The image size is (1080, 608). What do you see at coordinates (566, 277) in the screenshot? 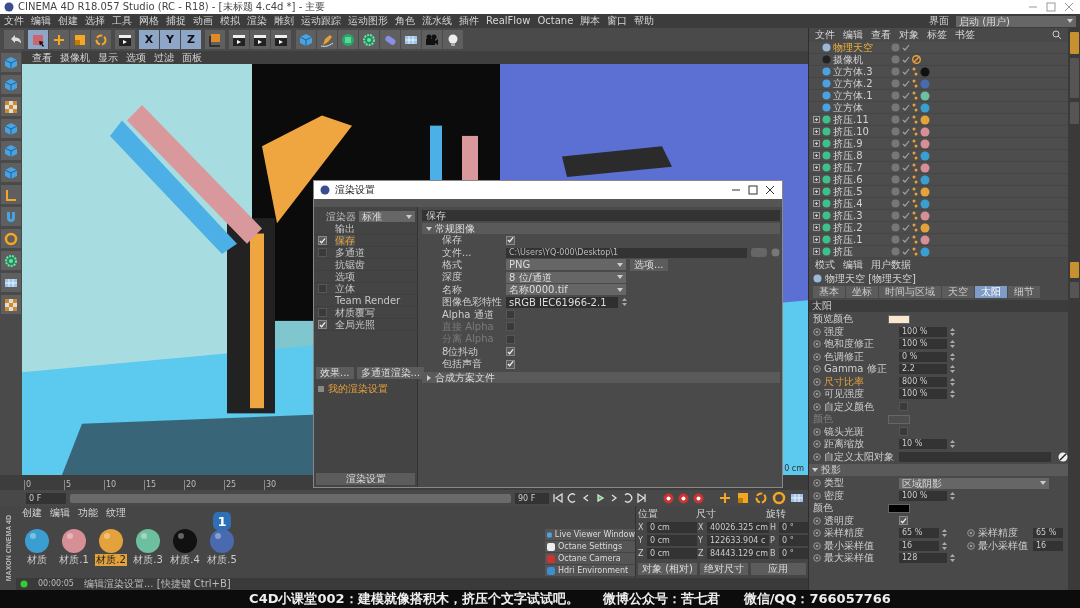
I see `format-dropdown: 8 位/通道` at bounding box center [566, 277].